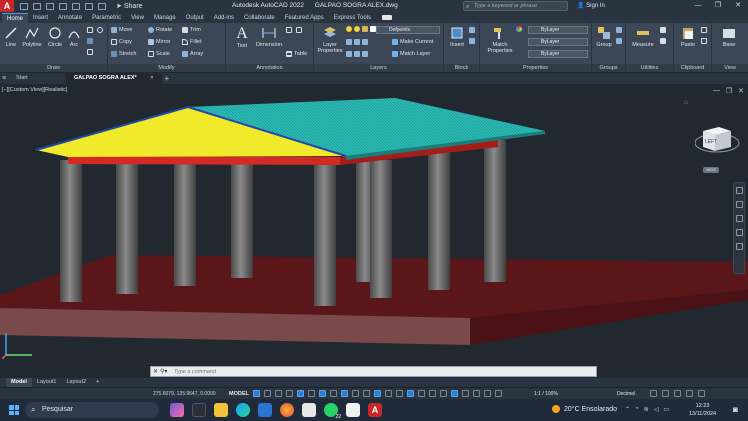  I want to click on tab-annotate: Annotate, so click(70, 18).